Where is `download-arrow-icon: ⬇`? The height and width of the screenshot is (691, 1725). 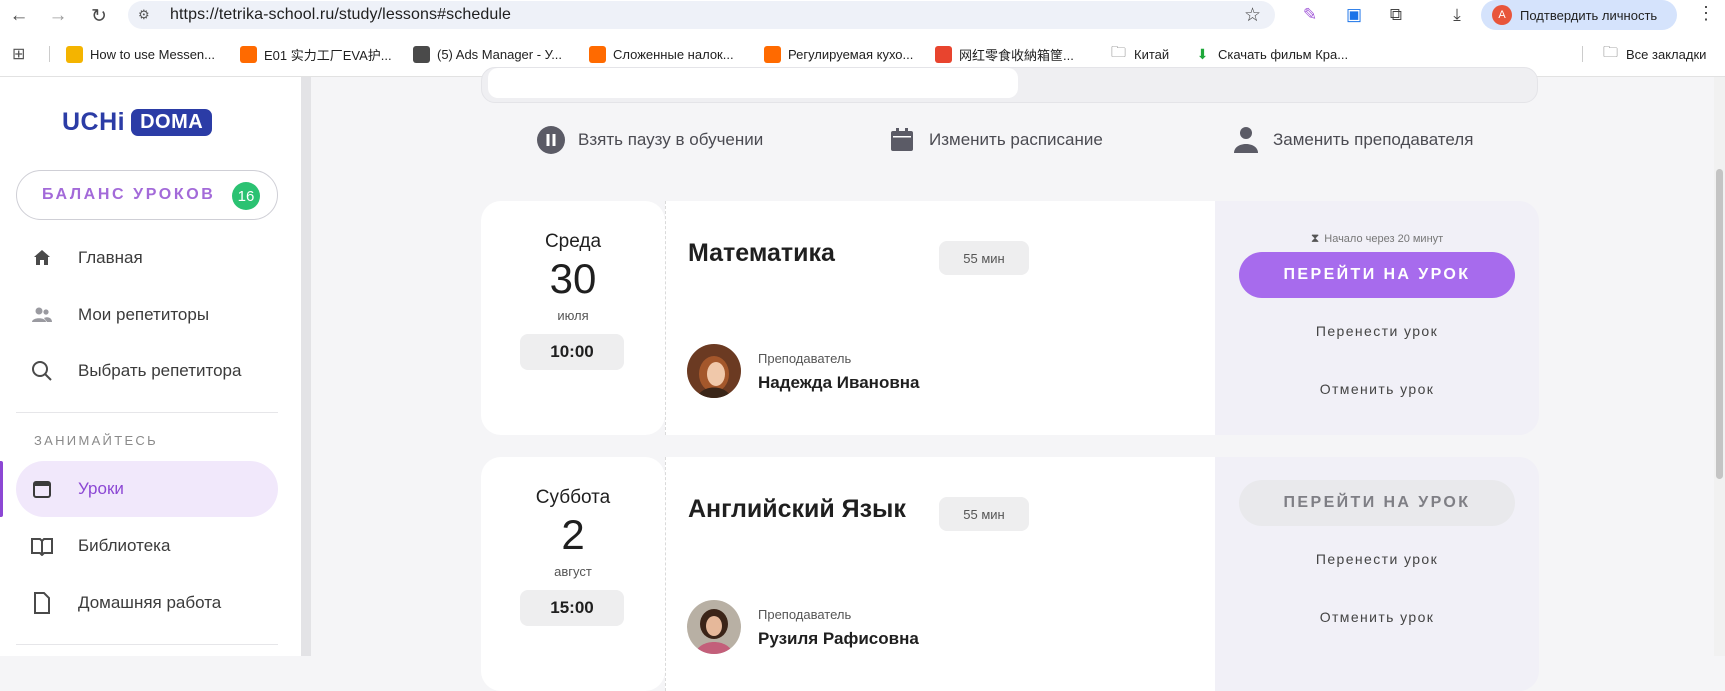
download-arrow-icon: ⬇ is located at coordinates (1202, 53).